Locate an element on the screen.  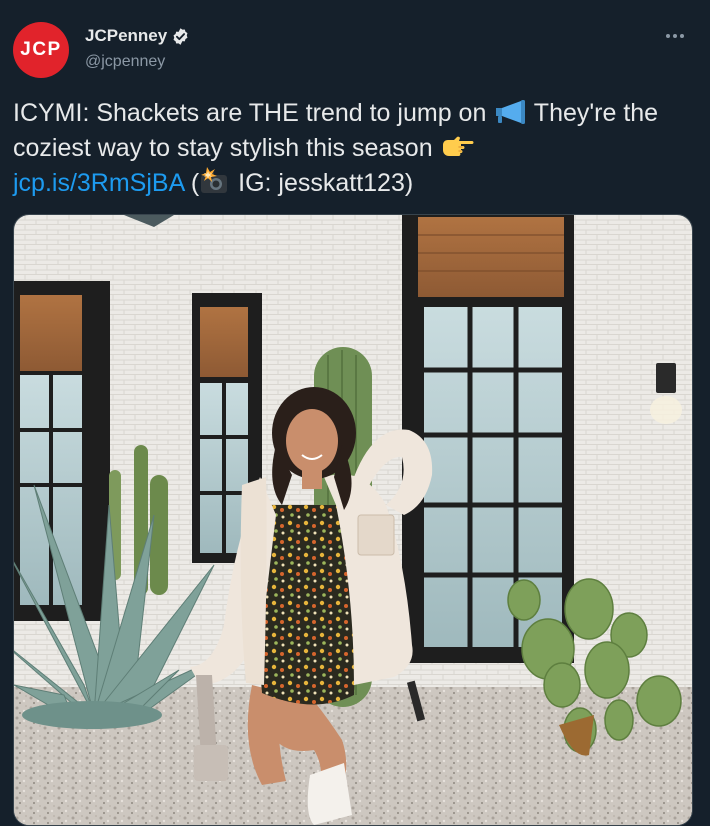
camera-flash-emoji is located at coordinates (214, 180).